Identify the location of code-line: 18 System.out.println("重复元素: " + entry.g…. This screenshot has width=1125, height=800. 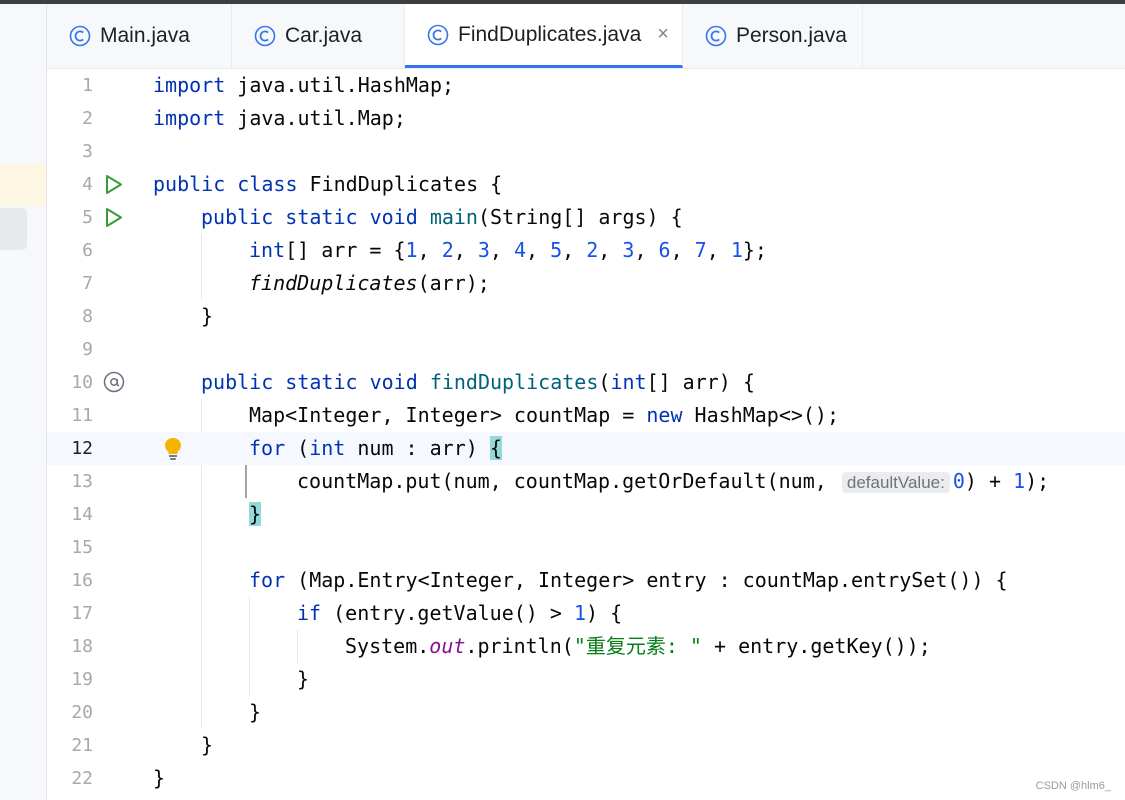
(586, 646).